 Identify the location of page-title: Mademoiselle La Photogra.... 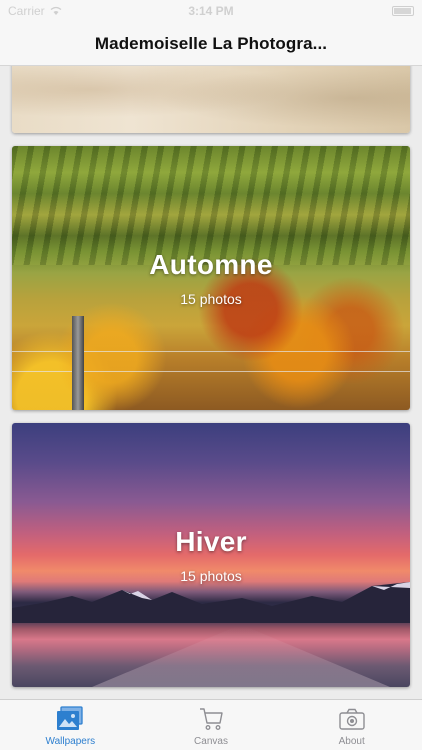
(211, 43).